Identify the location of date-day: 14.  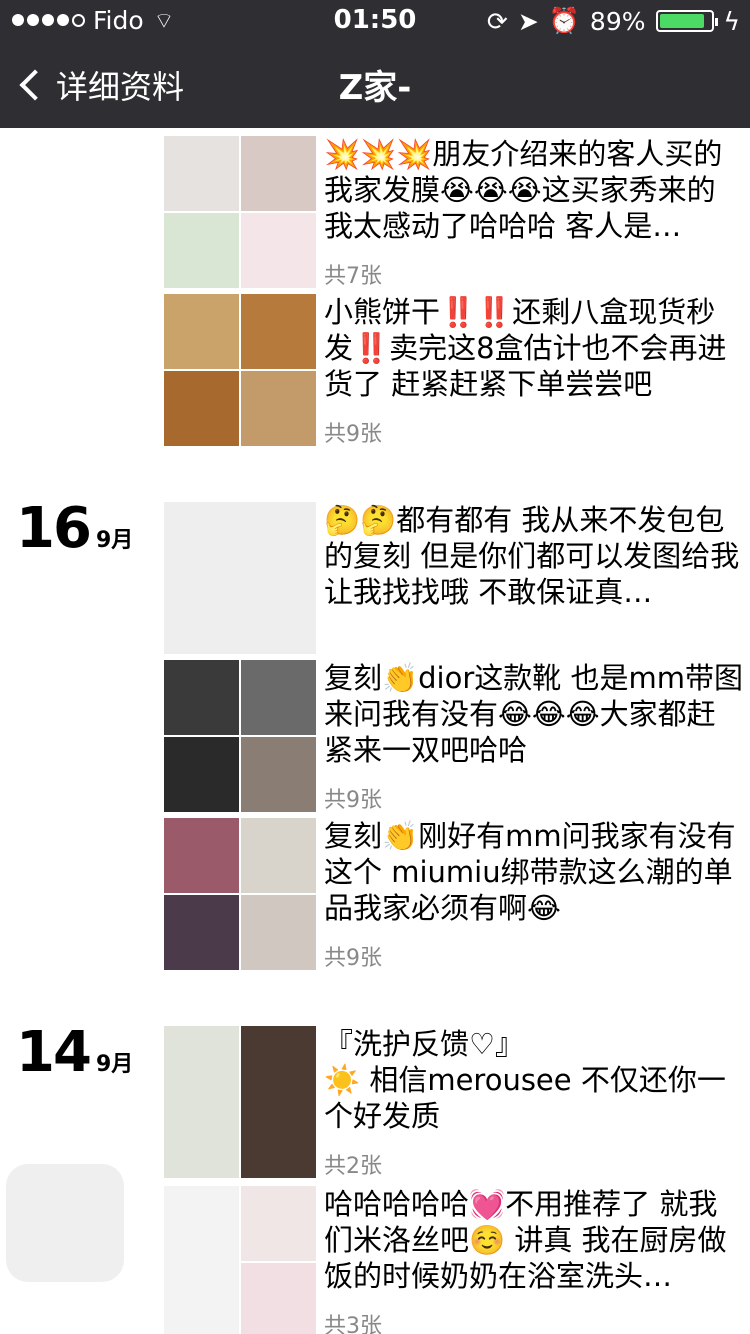
(54, 1052).